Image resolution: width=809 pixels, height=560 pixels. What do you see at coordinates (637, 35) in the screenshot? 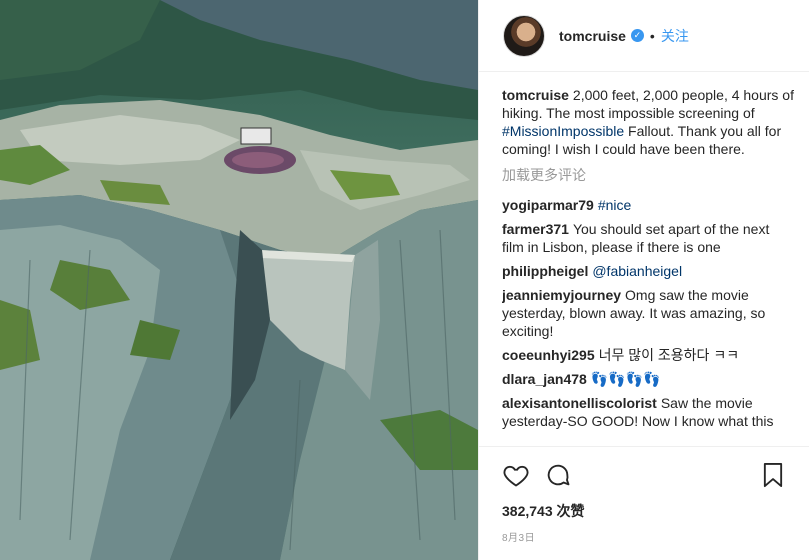
I see `verified-badge-icon: ✓` at bounding box center [637, 35].